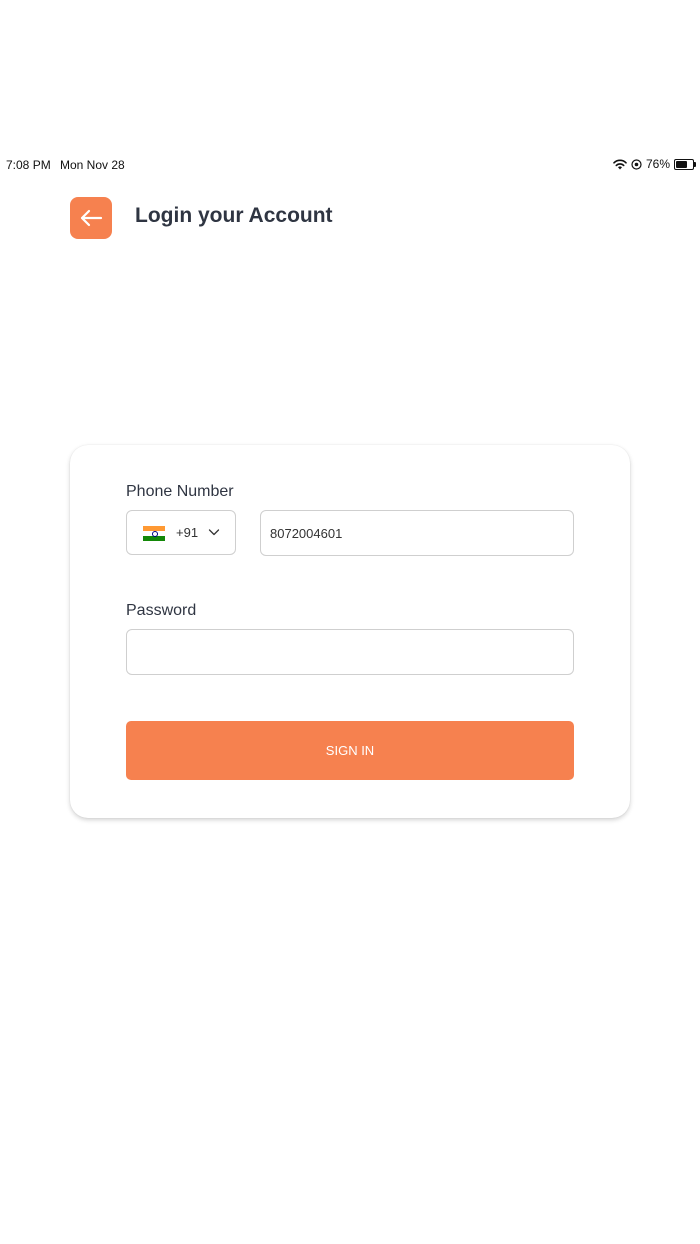 The image size is (700, 1244). I want to click on password-label: Password, so click(161, 610).